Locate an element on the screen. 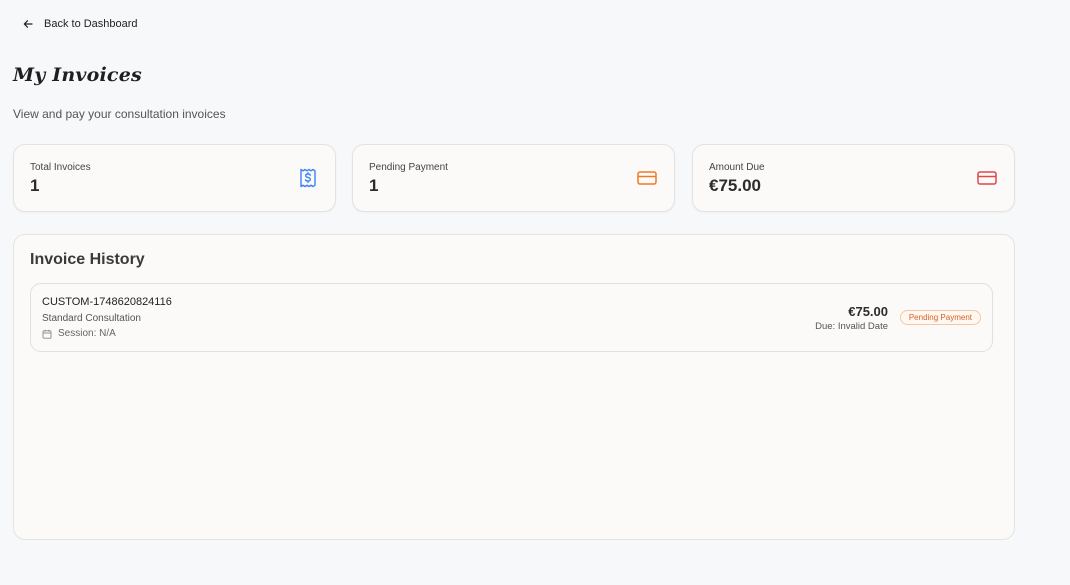 The height and width of the screenshot is (585, 1070). receipt-dollar-icon is located at coordinates (308, 178).